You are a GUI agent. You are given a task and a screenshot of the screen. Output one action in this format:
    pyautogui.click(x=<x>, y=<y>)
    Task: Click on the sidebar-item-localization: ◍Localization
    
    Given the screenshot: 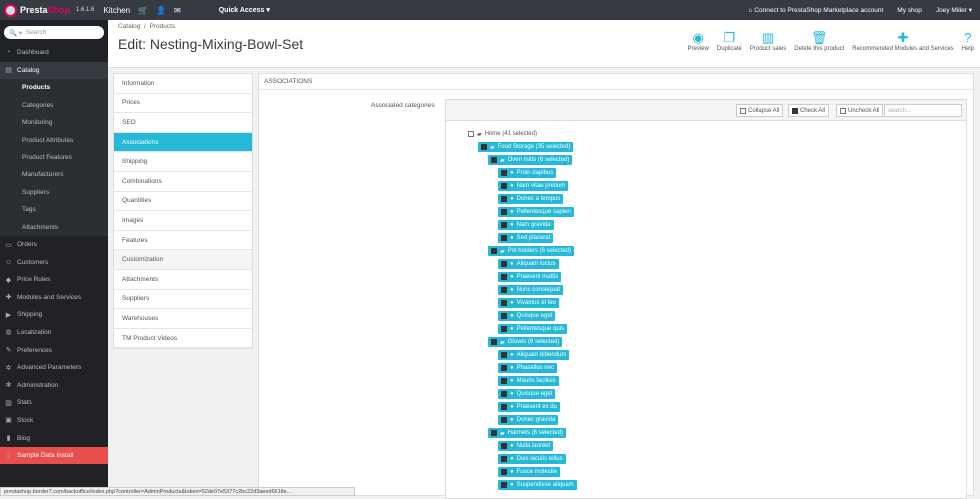 What is the action you would take?
    pyautogui.click(x=54, y=333)
    